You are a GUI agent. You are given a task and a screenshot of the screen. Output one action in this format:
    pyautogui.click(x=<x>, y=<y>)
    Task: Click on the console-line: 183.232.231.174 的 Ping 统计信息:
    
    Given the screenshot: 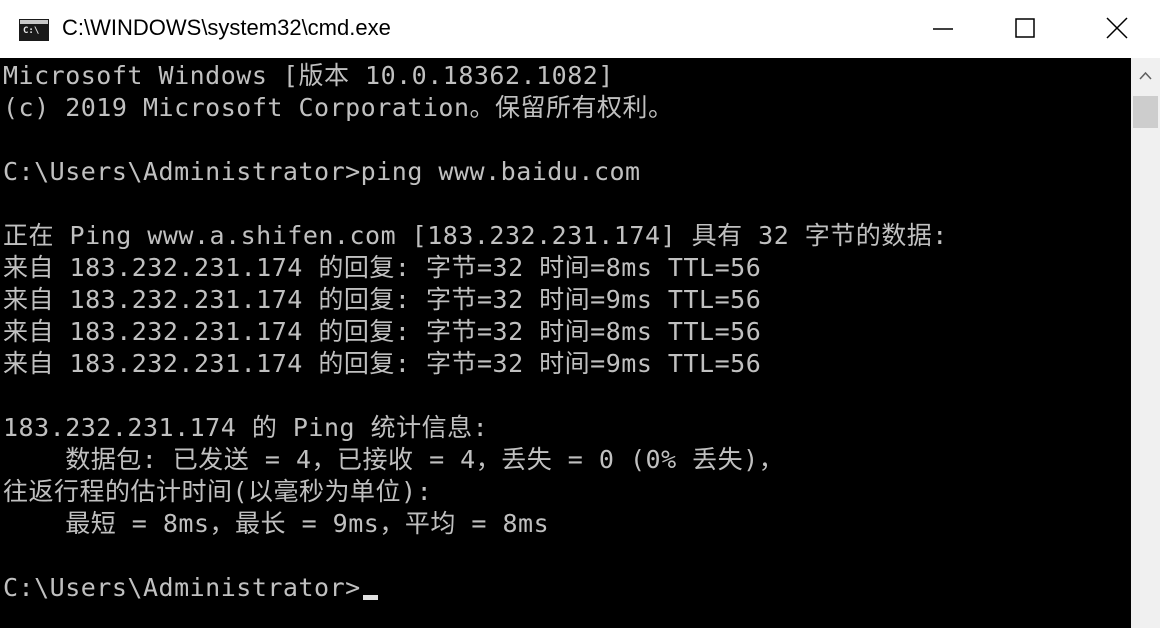 What is the action you would take?
    pyautogui.click(x=246, y=427)
    